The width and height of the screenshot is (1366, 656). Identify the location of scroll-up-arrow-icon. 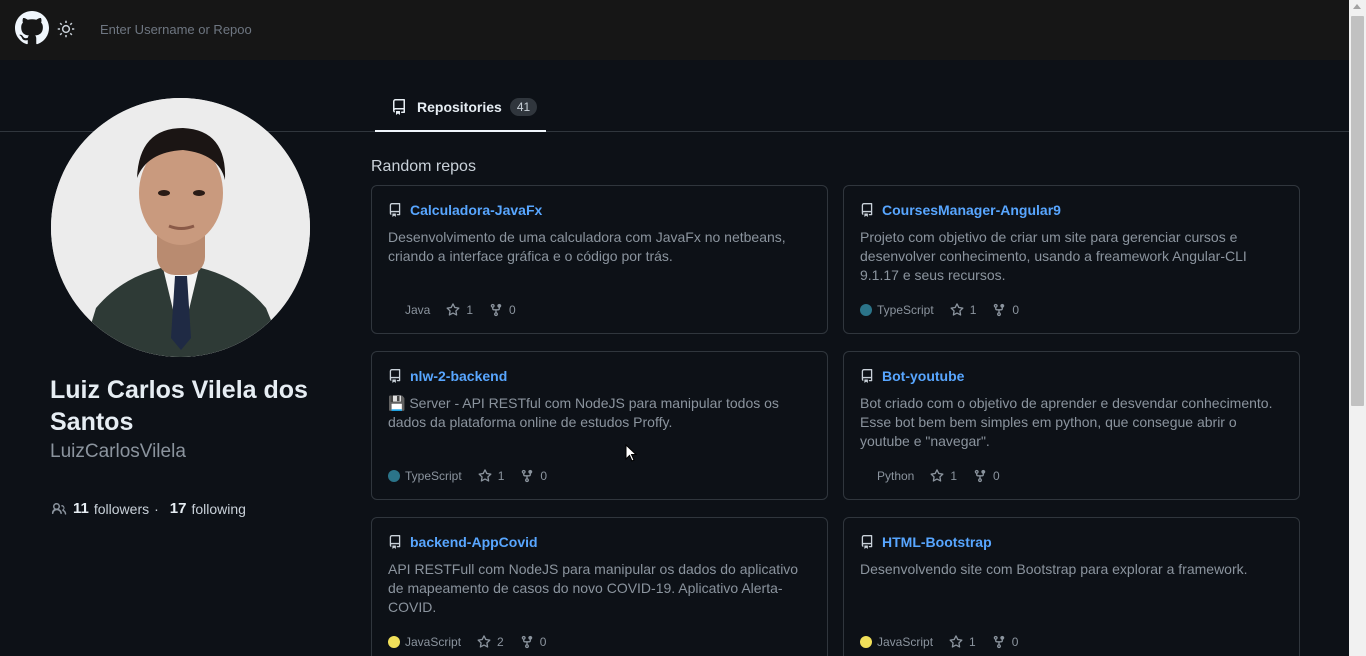
(1357, 6).